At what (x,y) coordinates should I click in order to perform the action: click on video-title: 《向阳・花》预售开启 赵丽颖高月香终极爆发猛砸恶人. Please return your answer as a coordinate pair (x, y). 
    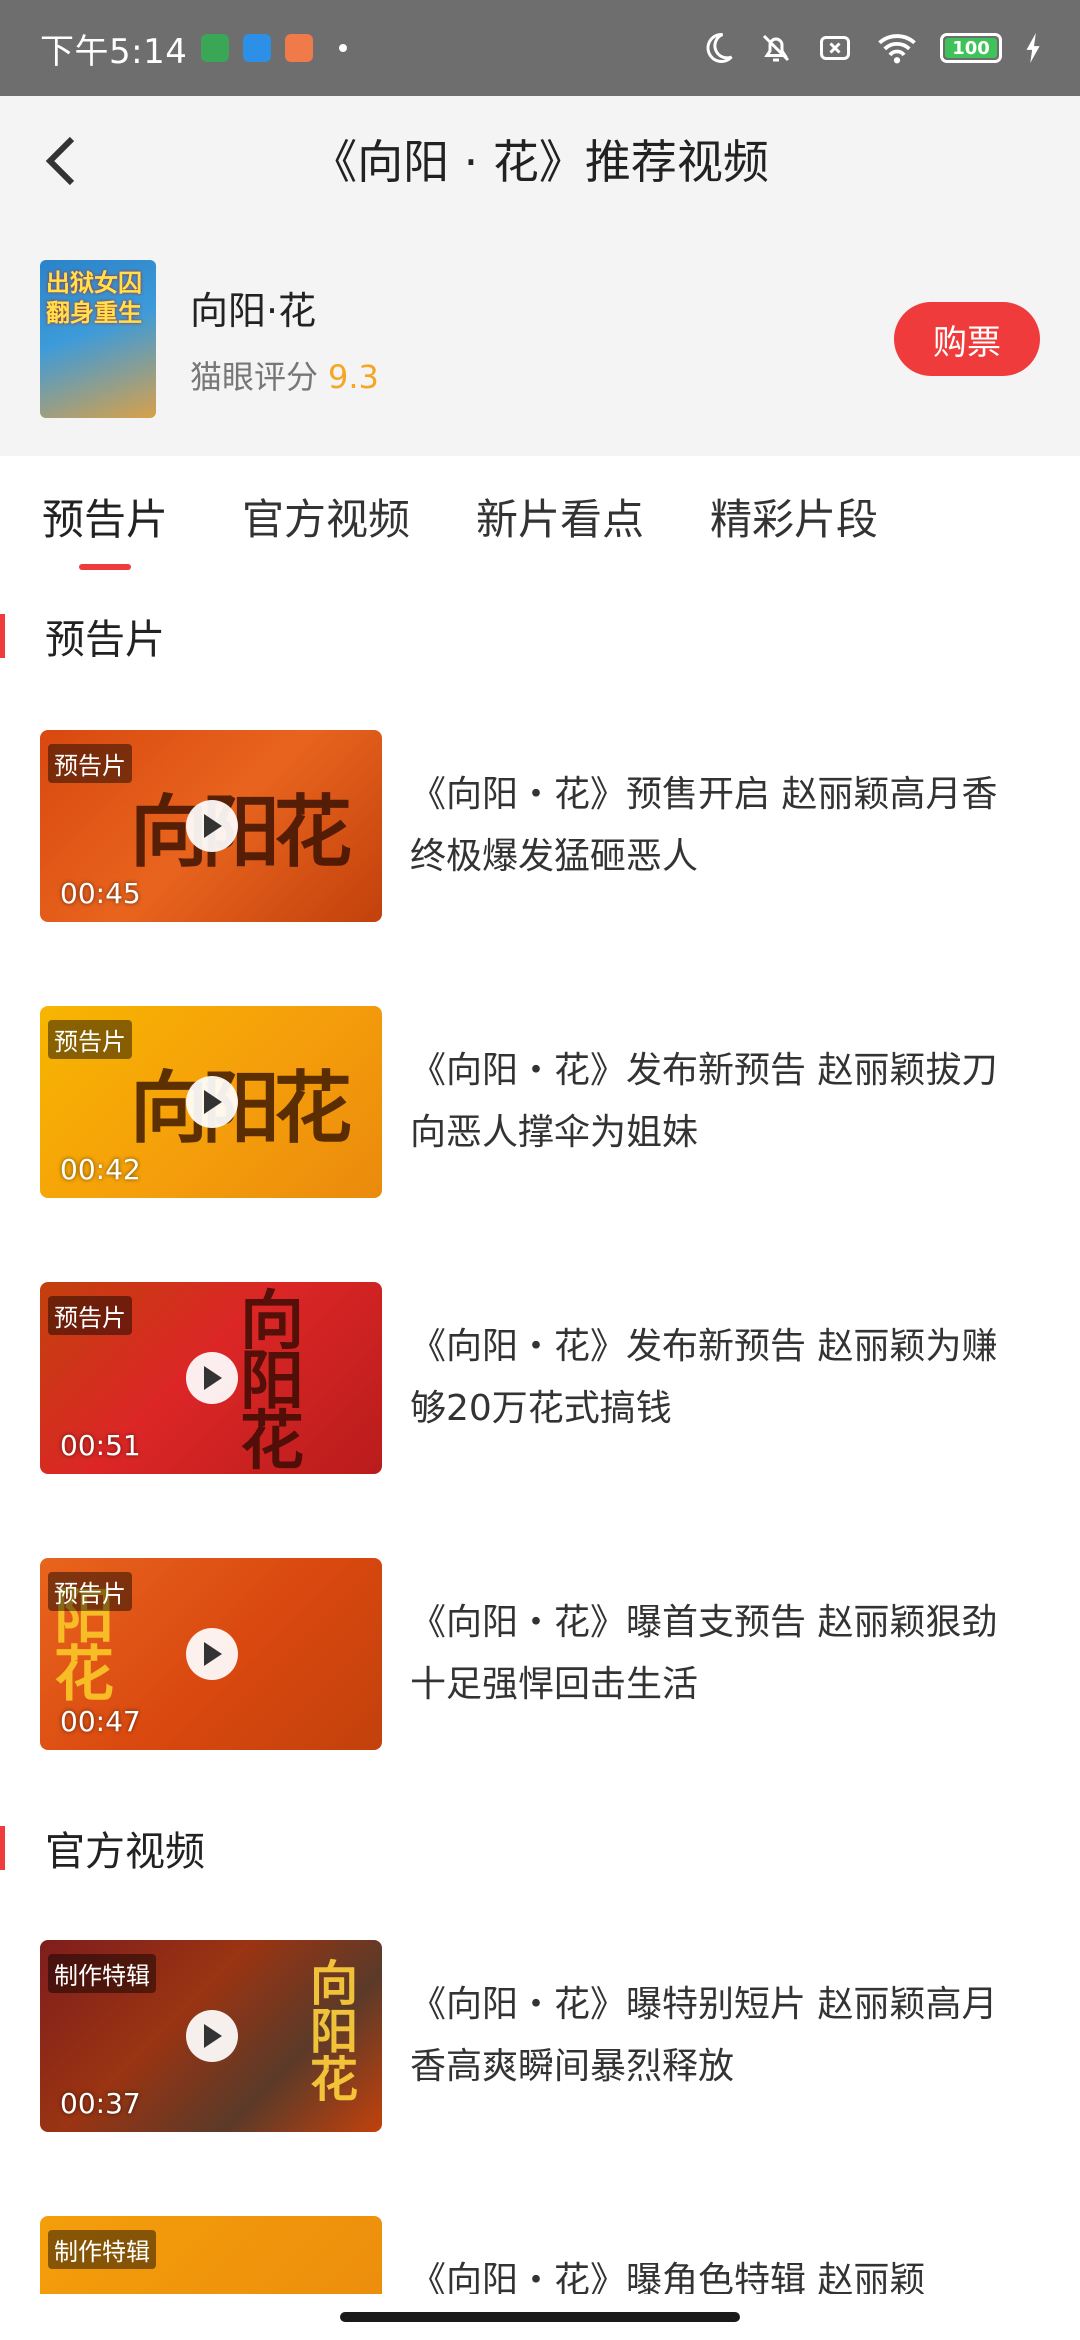
    Looking at the image, I should click on (704, 825).